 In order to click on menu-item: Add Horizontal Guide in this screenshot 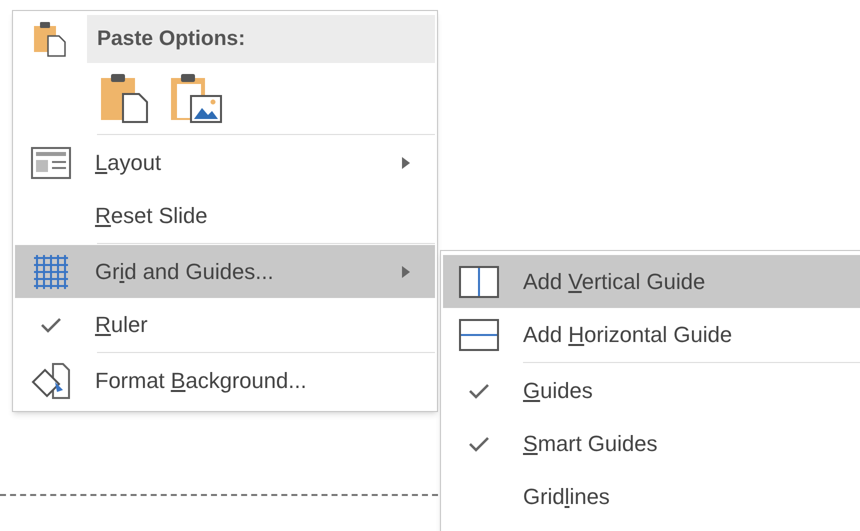, I will do `click(651, 334)`.